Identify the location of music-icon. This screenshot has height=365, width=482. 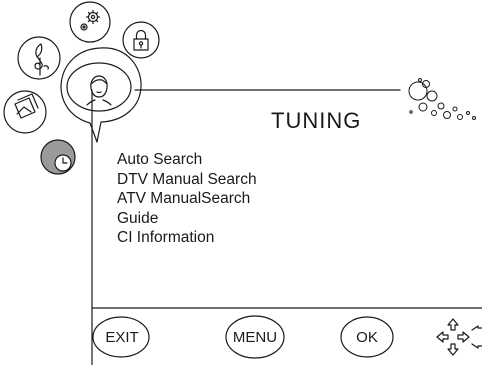
(39, 58).